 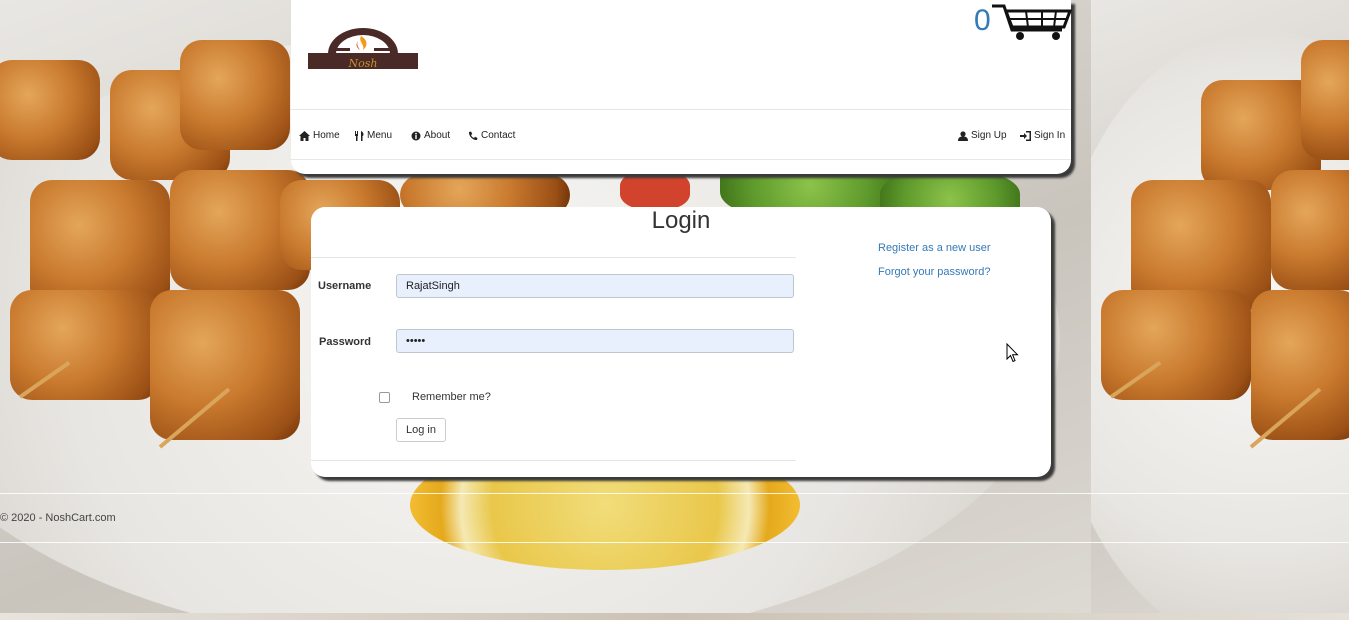 What do you see at coordinates (473, 135) in the screenshot?
I see `phone-icon` at bounding box center [473, 135].